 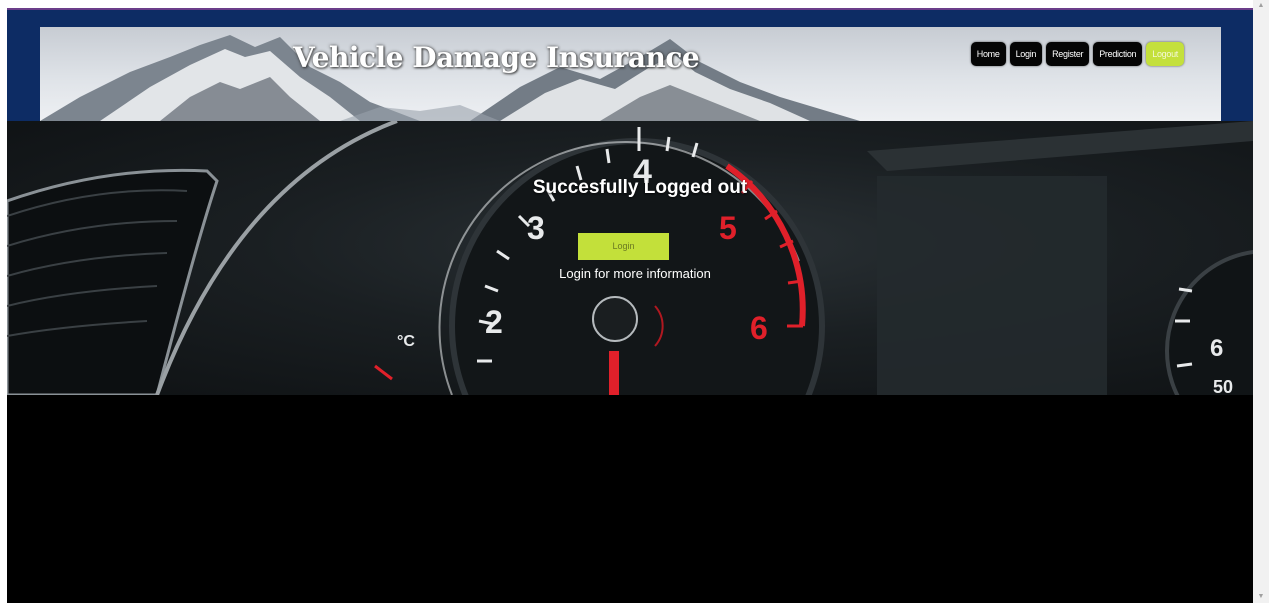 I want to click on gauge-number: 6, so click(x=759, y=328).